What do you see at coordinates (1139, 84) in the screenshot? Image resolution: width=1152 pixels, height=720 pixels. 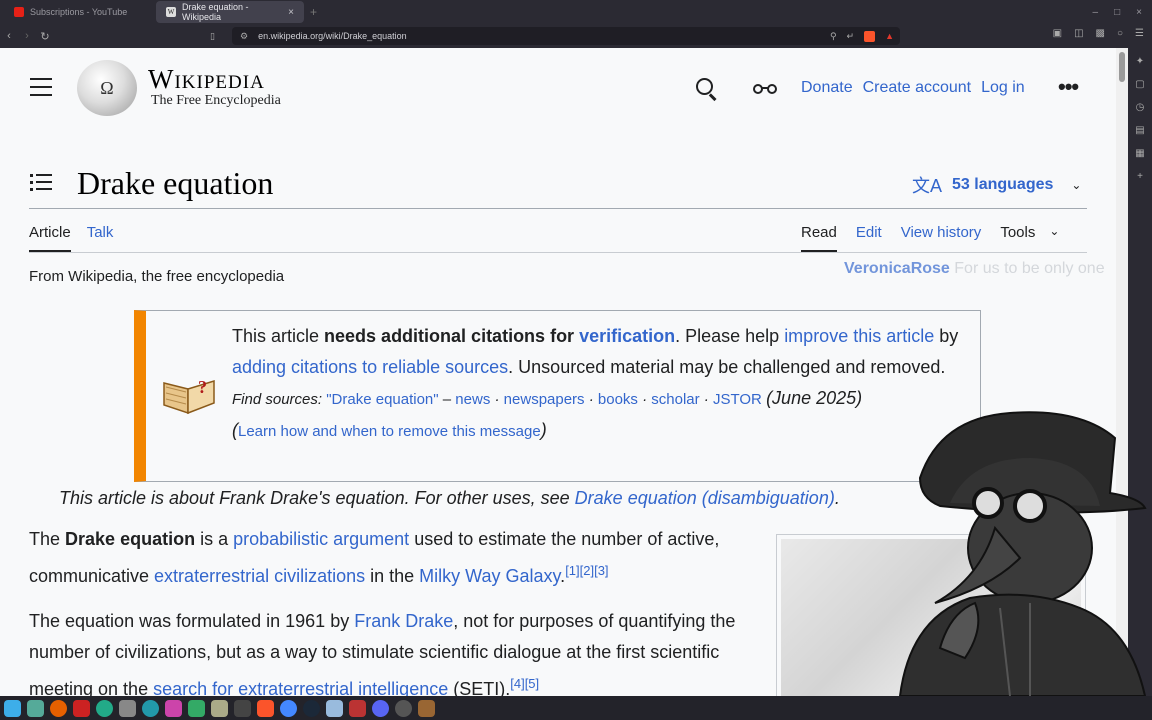 I see `sidebar-chat-icon: ▢` at bounding box center [1139, 84].